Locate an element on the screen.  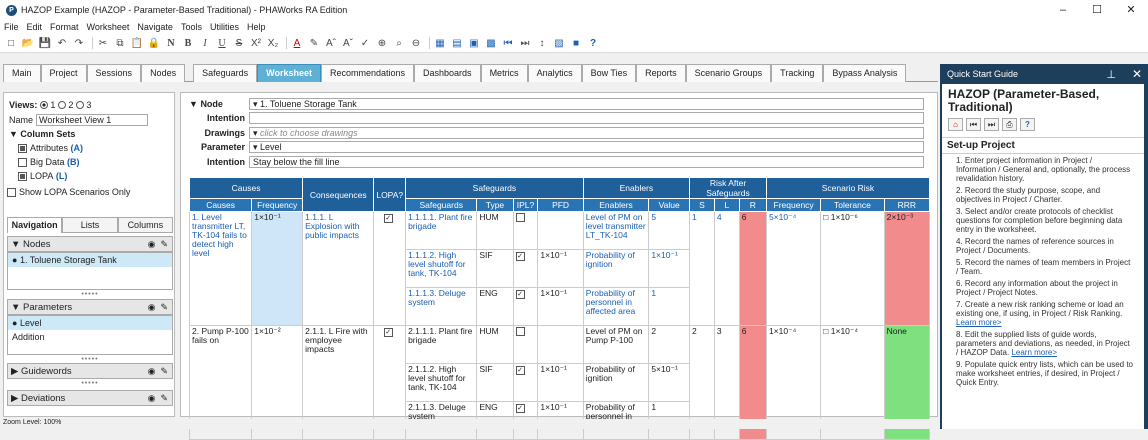
undo-icon: ↶ is located at coordinates (62, 43).